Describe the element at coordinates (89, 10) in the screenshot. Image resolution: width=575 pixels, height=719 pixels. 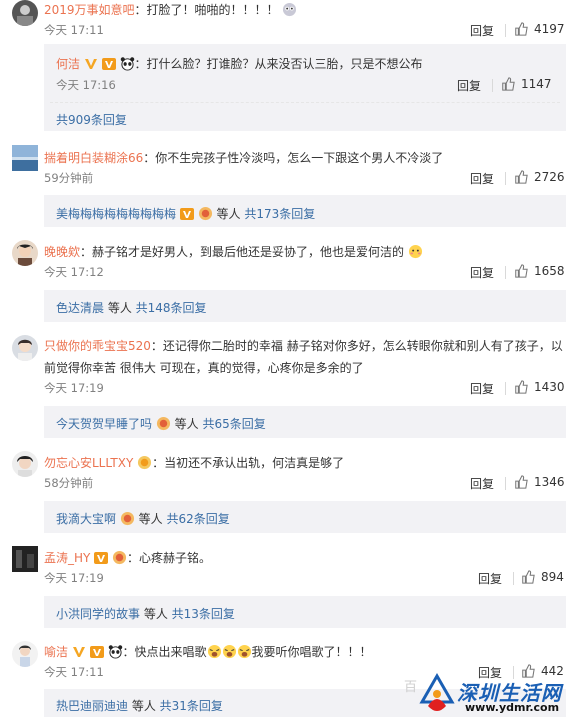
I see `comment-username: 2019万事如意吧` at that location.